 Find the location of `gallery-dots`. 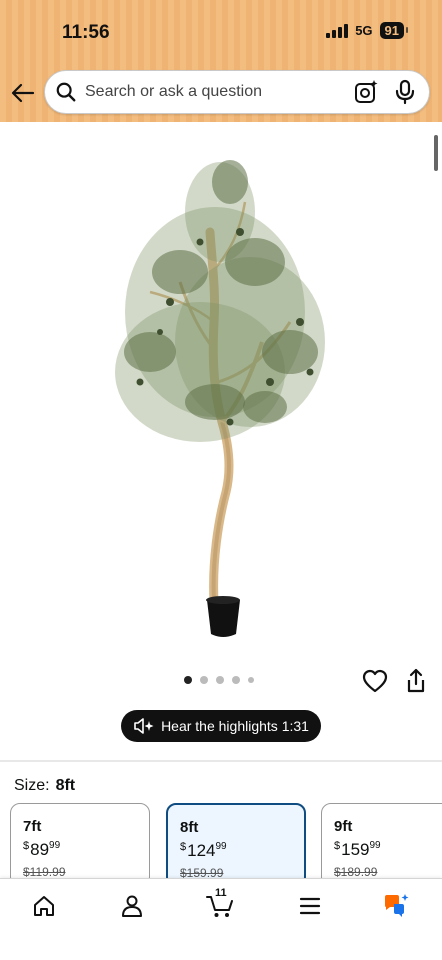

gallery-dots is located at coordinates (219, 680).